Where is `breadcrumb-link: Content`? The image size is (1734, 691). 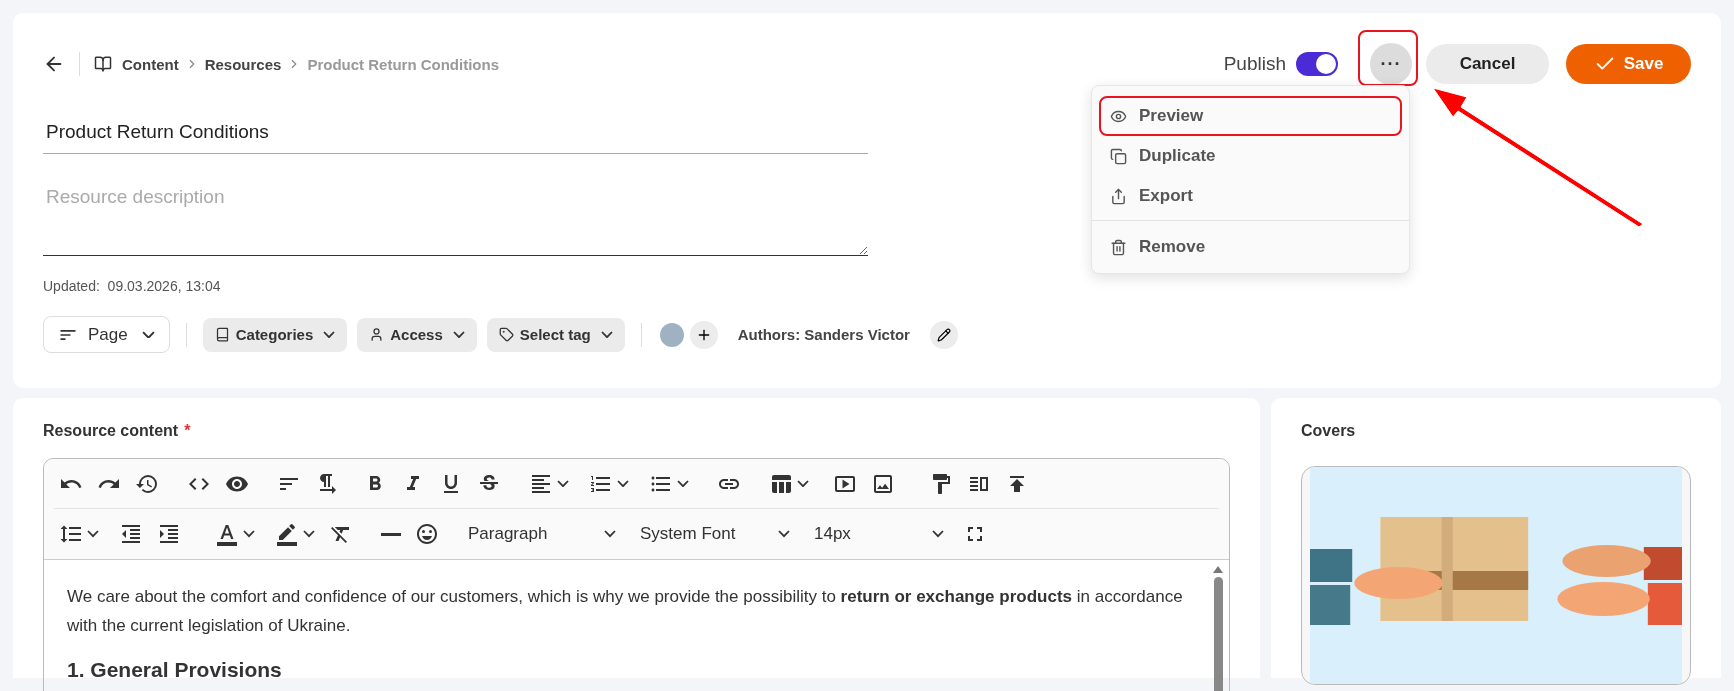 breadcrumb-link: Content is located at coordinates (150, 64).